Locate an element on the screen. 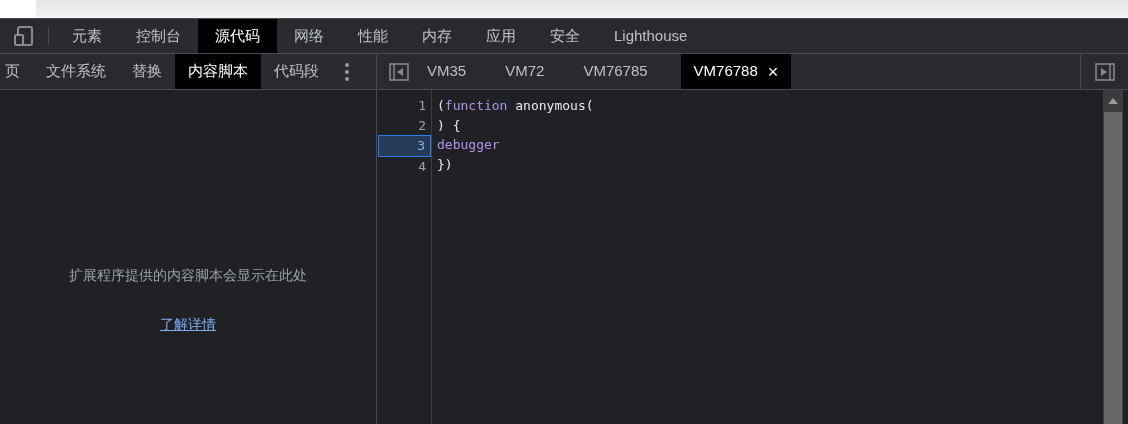 The width and height of the screenshot is (1128, 424). tab: VM76788 × is located at coordinates (736, 71).